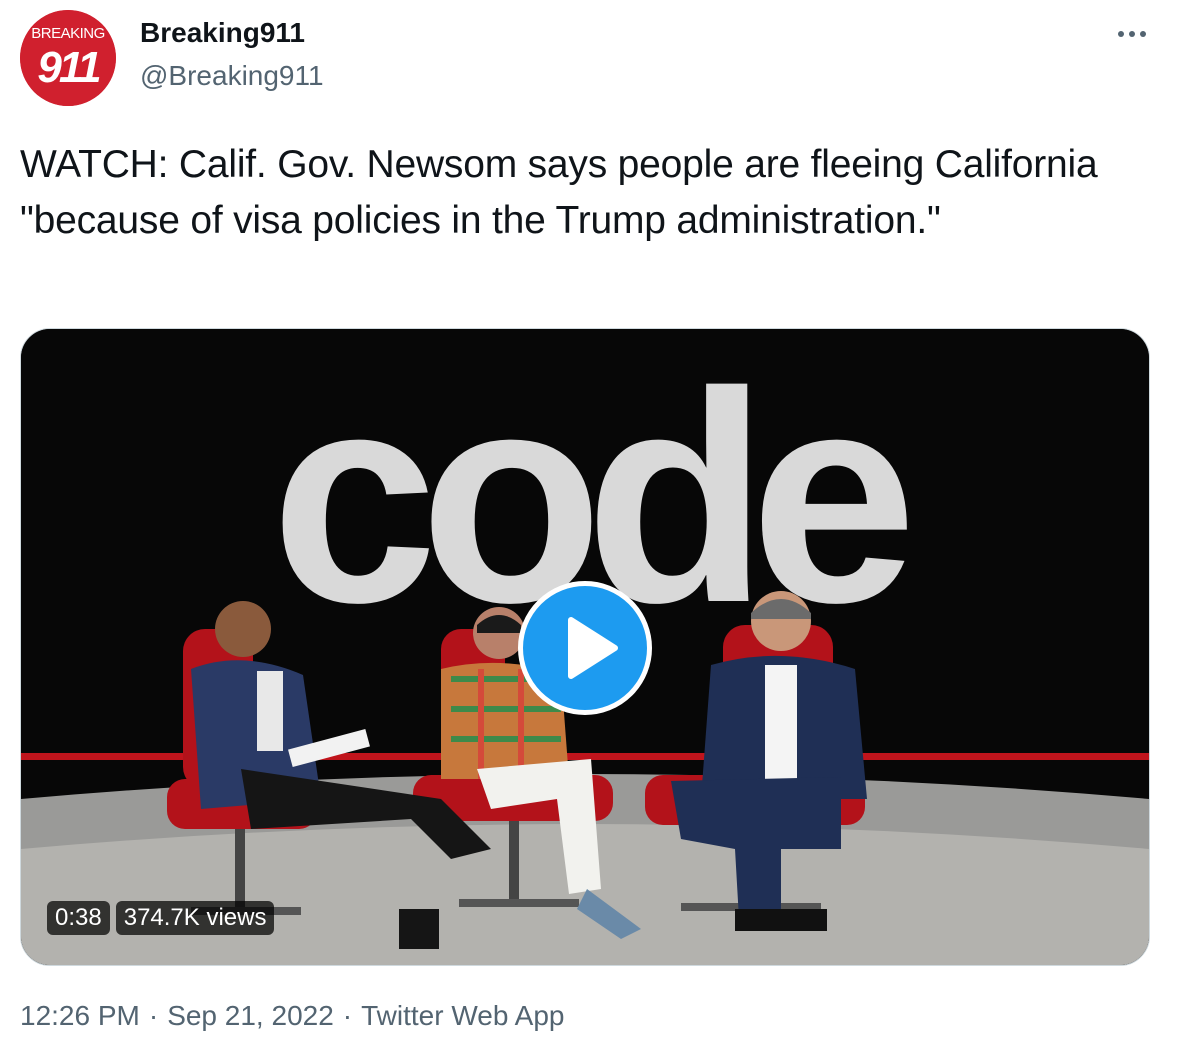 This screenshot has width=1178, height=1064. Describe the element at coordinates (80, 1016) in the screenshot. I see `tweet-time: 12:26 PM` at that location.